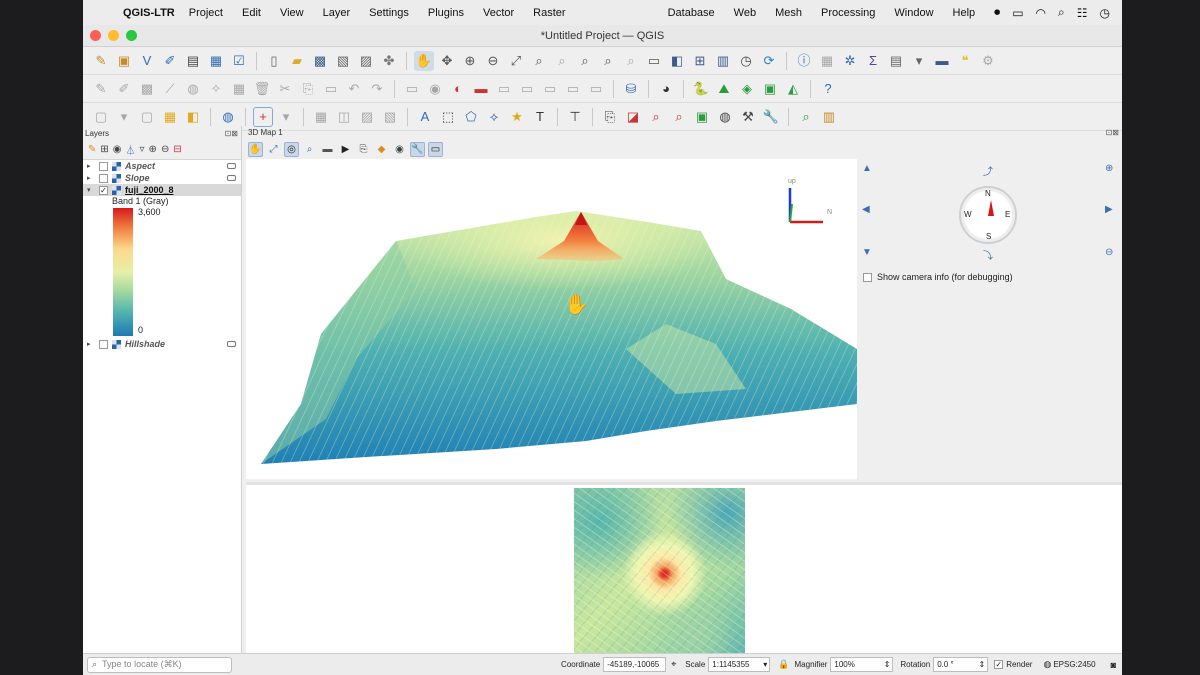 This screenshot has width=1200, height=675. What do you see at coordinates (162, 178) in the screenshot?
I see `layer-row-slope: ▸ Slope` at bounding box center [162, 178].